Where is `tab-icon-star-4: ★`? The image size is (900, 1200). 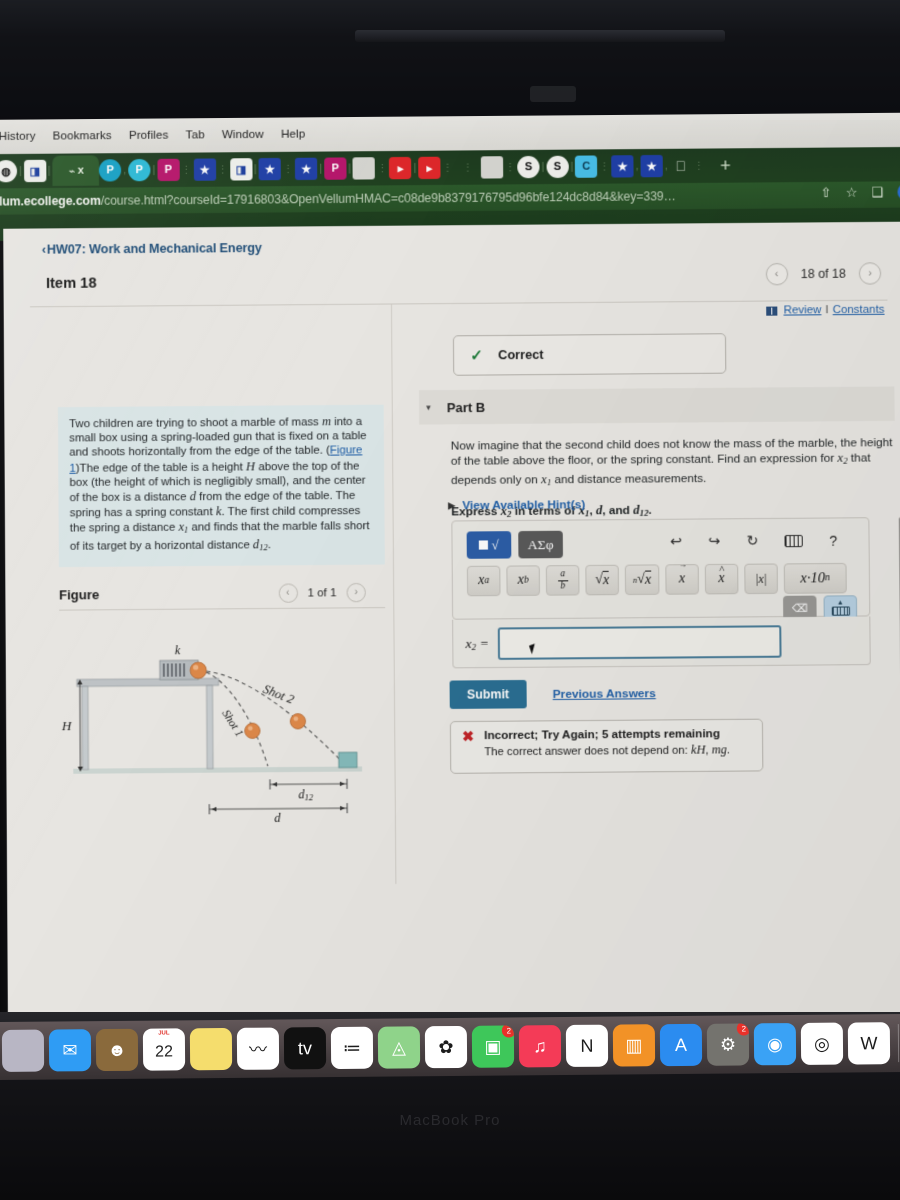 tab-icon-star-4: ★ is located at coordinates (622, 166).